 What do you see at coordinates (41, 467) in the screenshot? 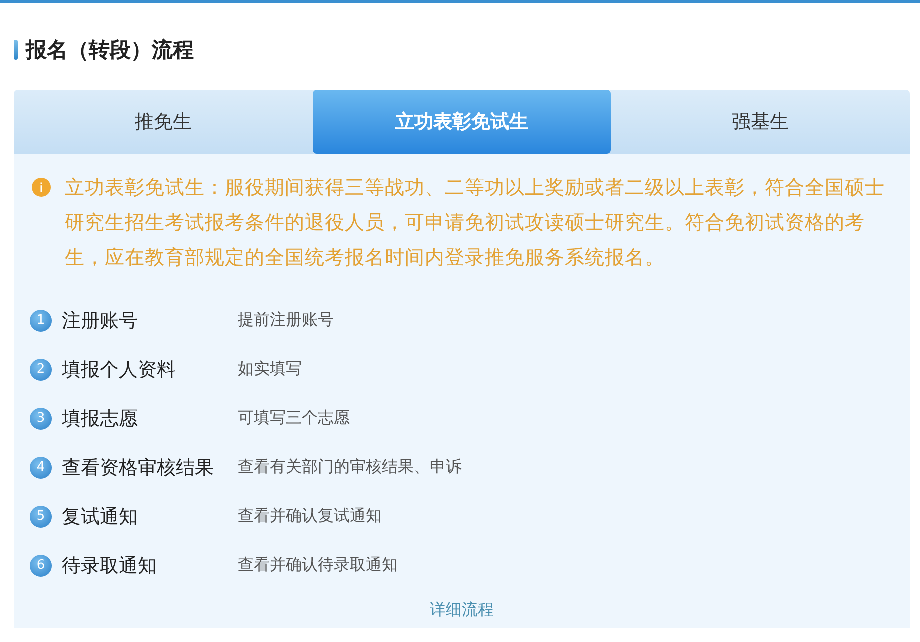
I see `step-number: 4` at bounding box center [41, 467].